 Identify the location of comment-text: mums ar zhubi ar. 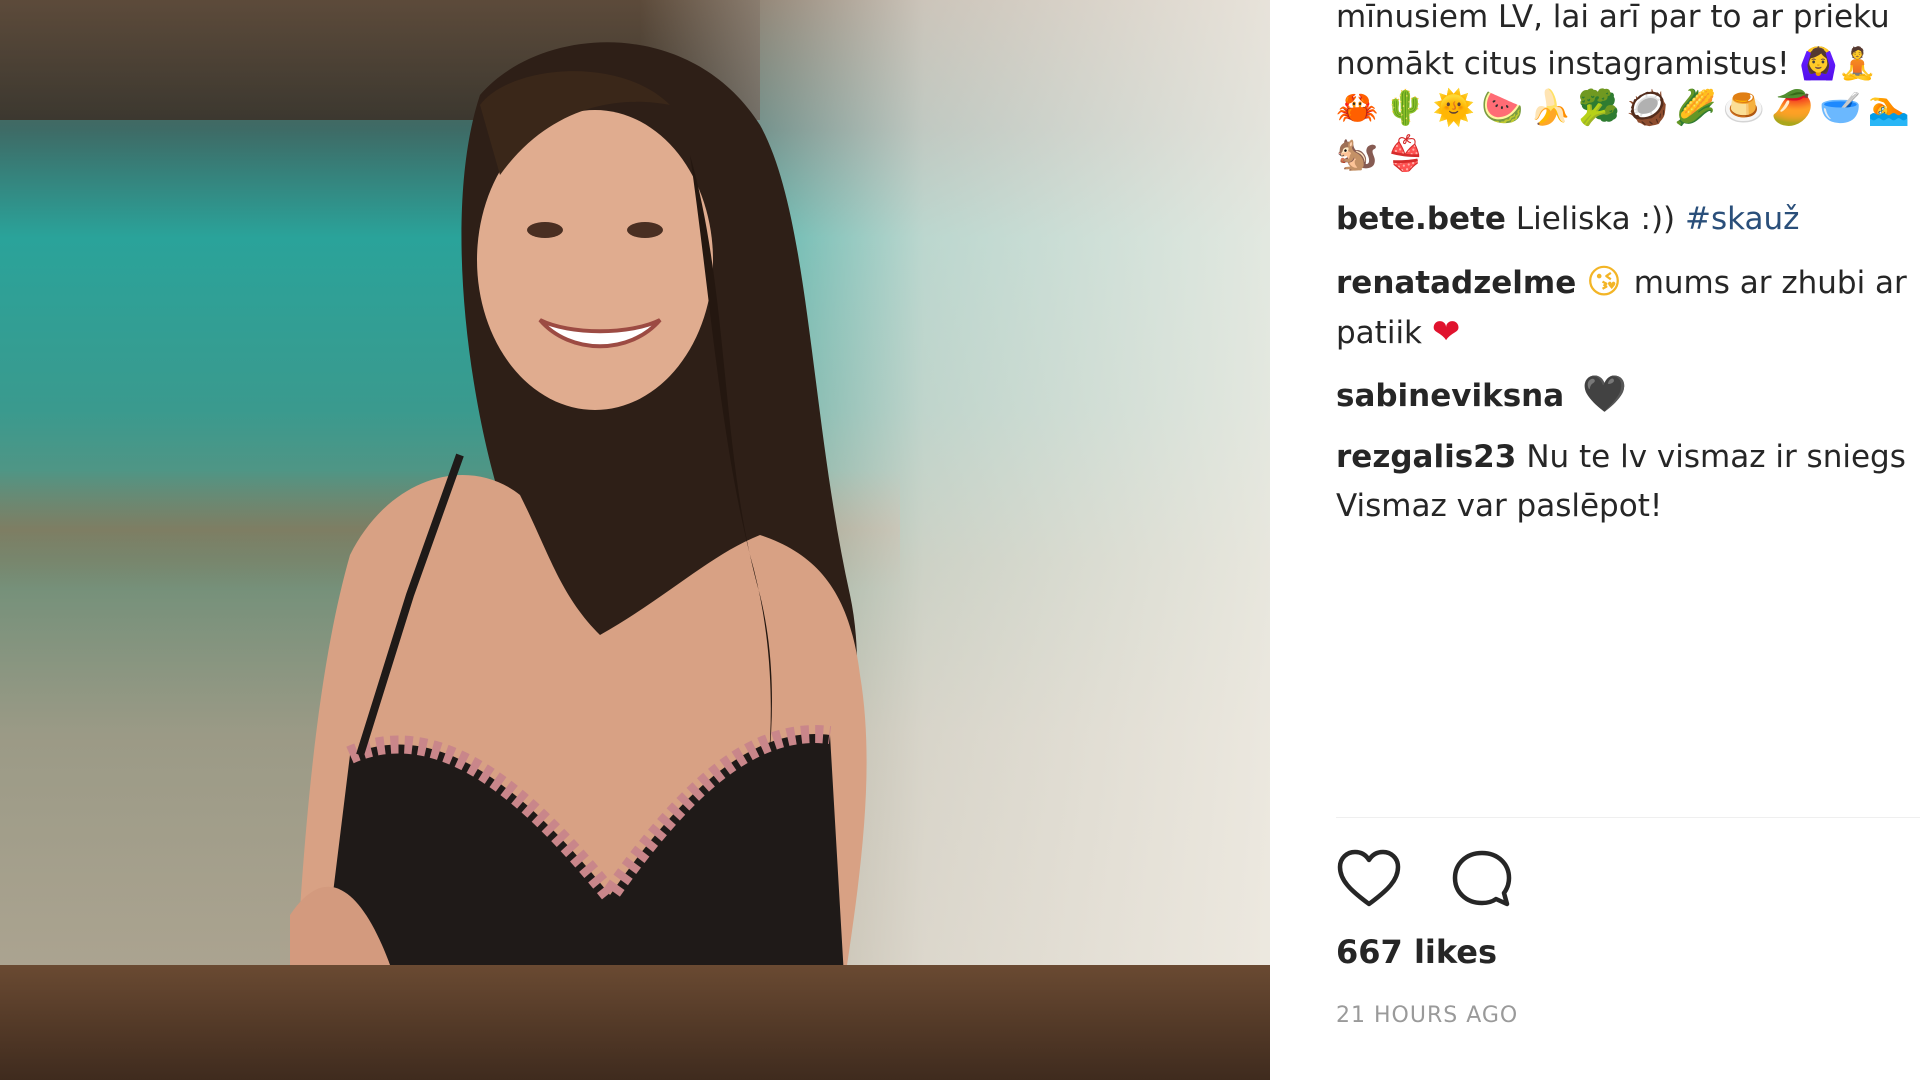
(1770, 283).